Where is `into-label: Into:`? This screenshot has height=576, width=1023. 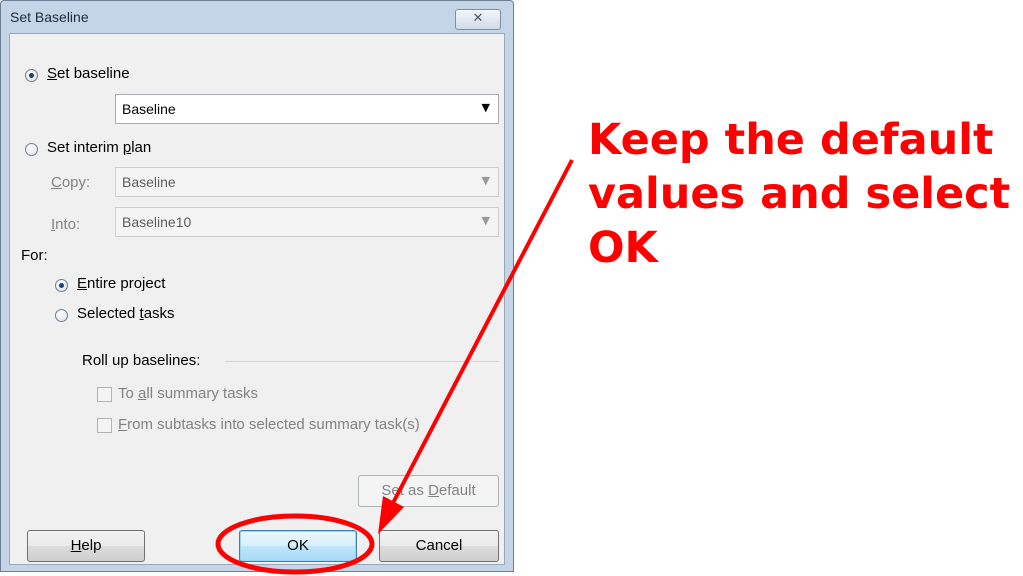
into-label: Into: is located at coordinates (66, 224).